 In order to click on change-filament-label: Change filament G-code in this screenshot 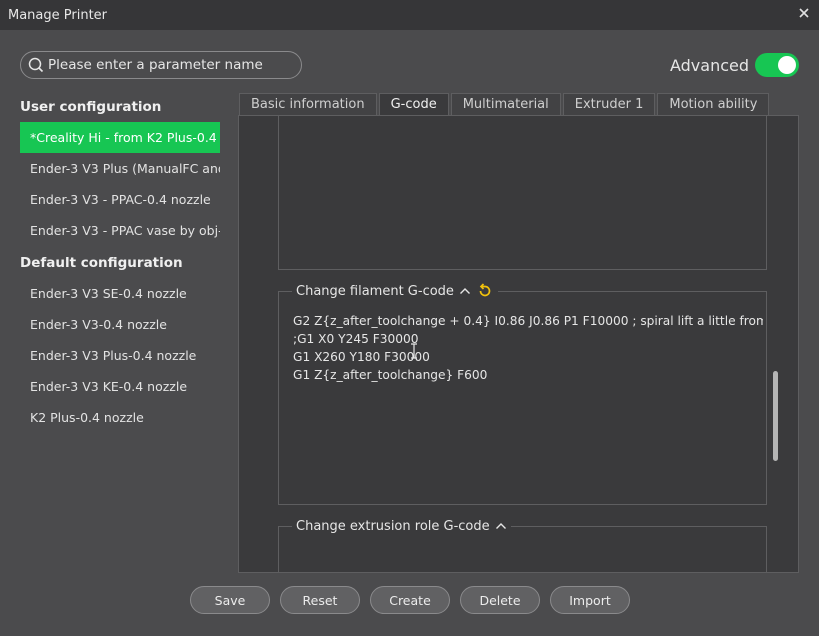, I will do `click(375, 291)`.